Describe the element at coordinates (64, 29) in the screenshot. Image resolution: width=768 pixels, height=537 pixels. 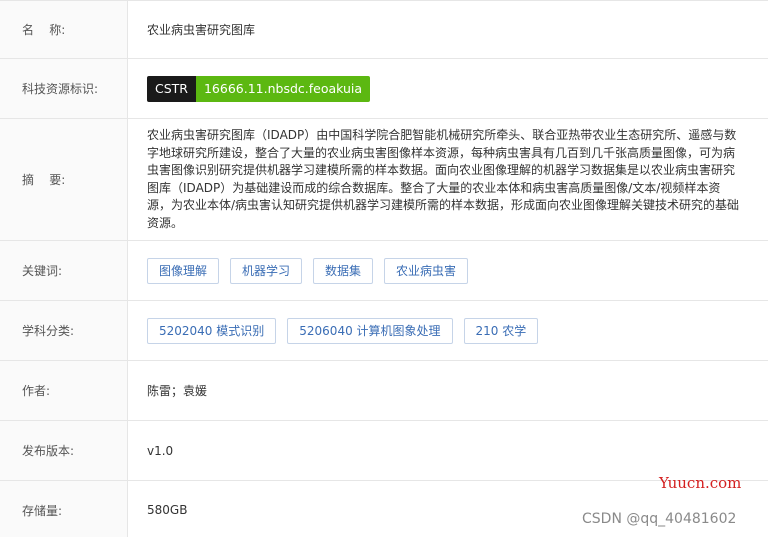
I see `name-label: 名 称:` at that location.